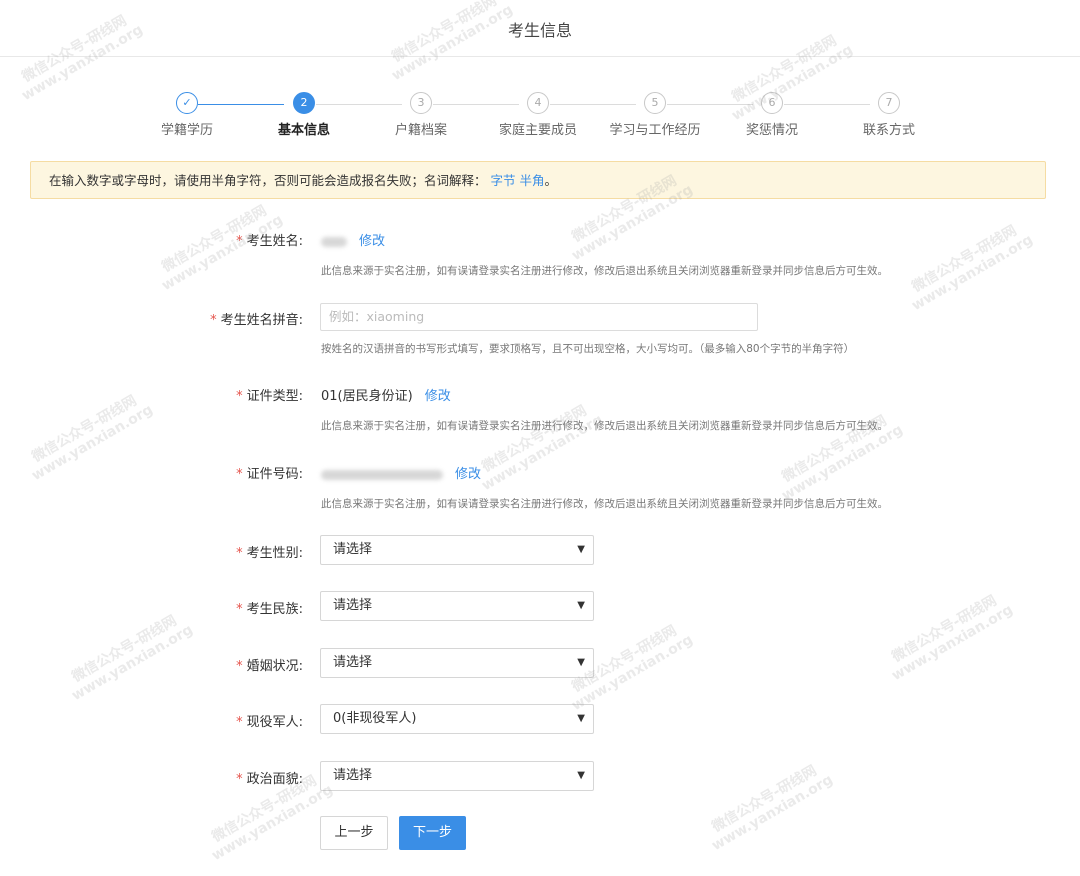  I want to click on id-number-edit-link: 修改, so click(468, 474).